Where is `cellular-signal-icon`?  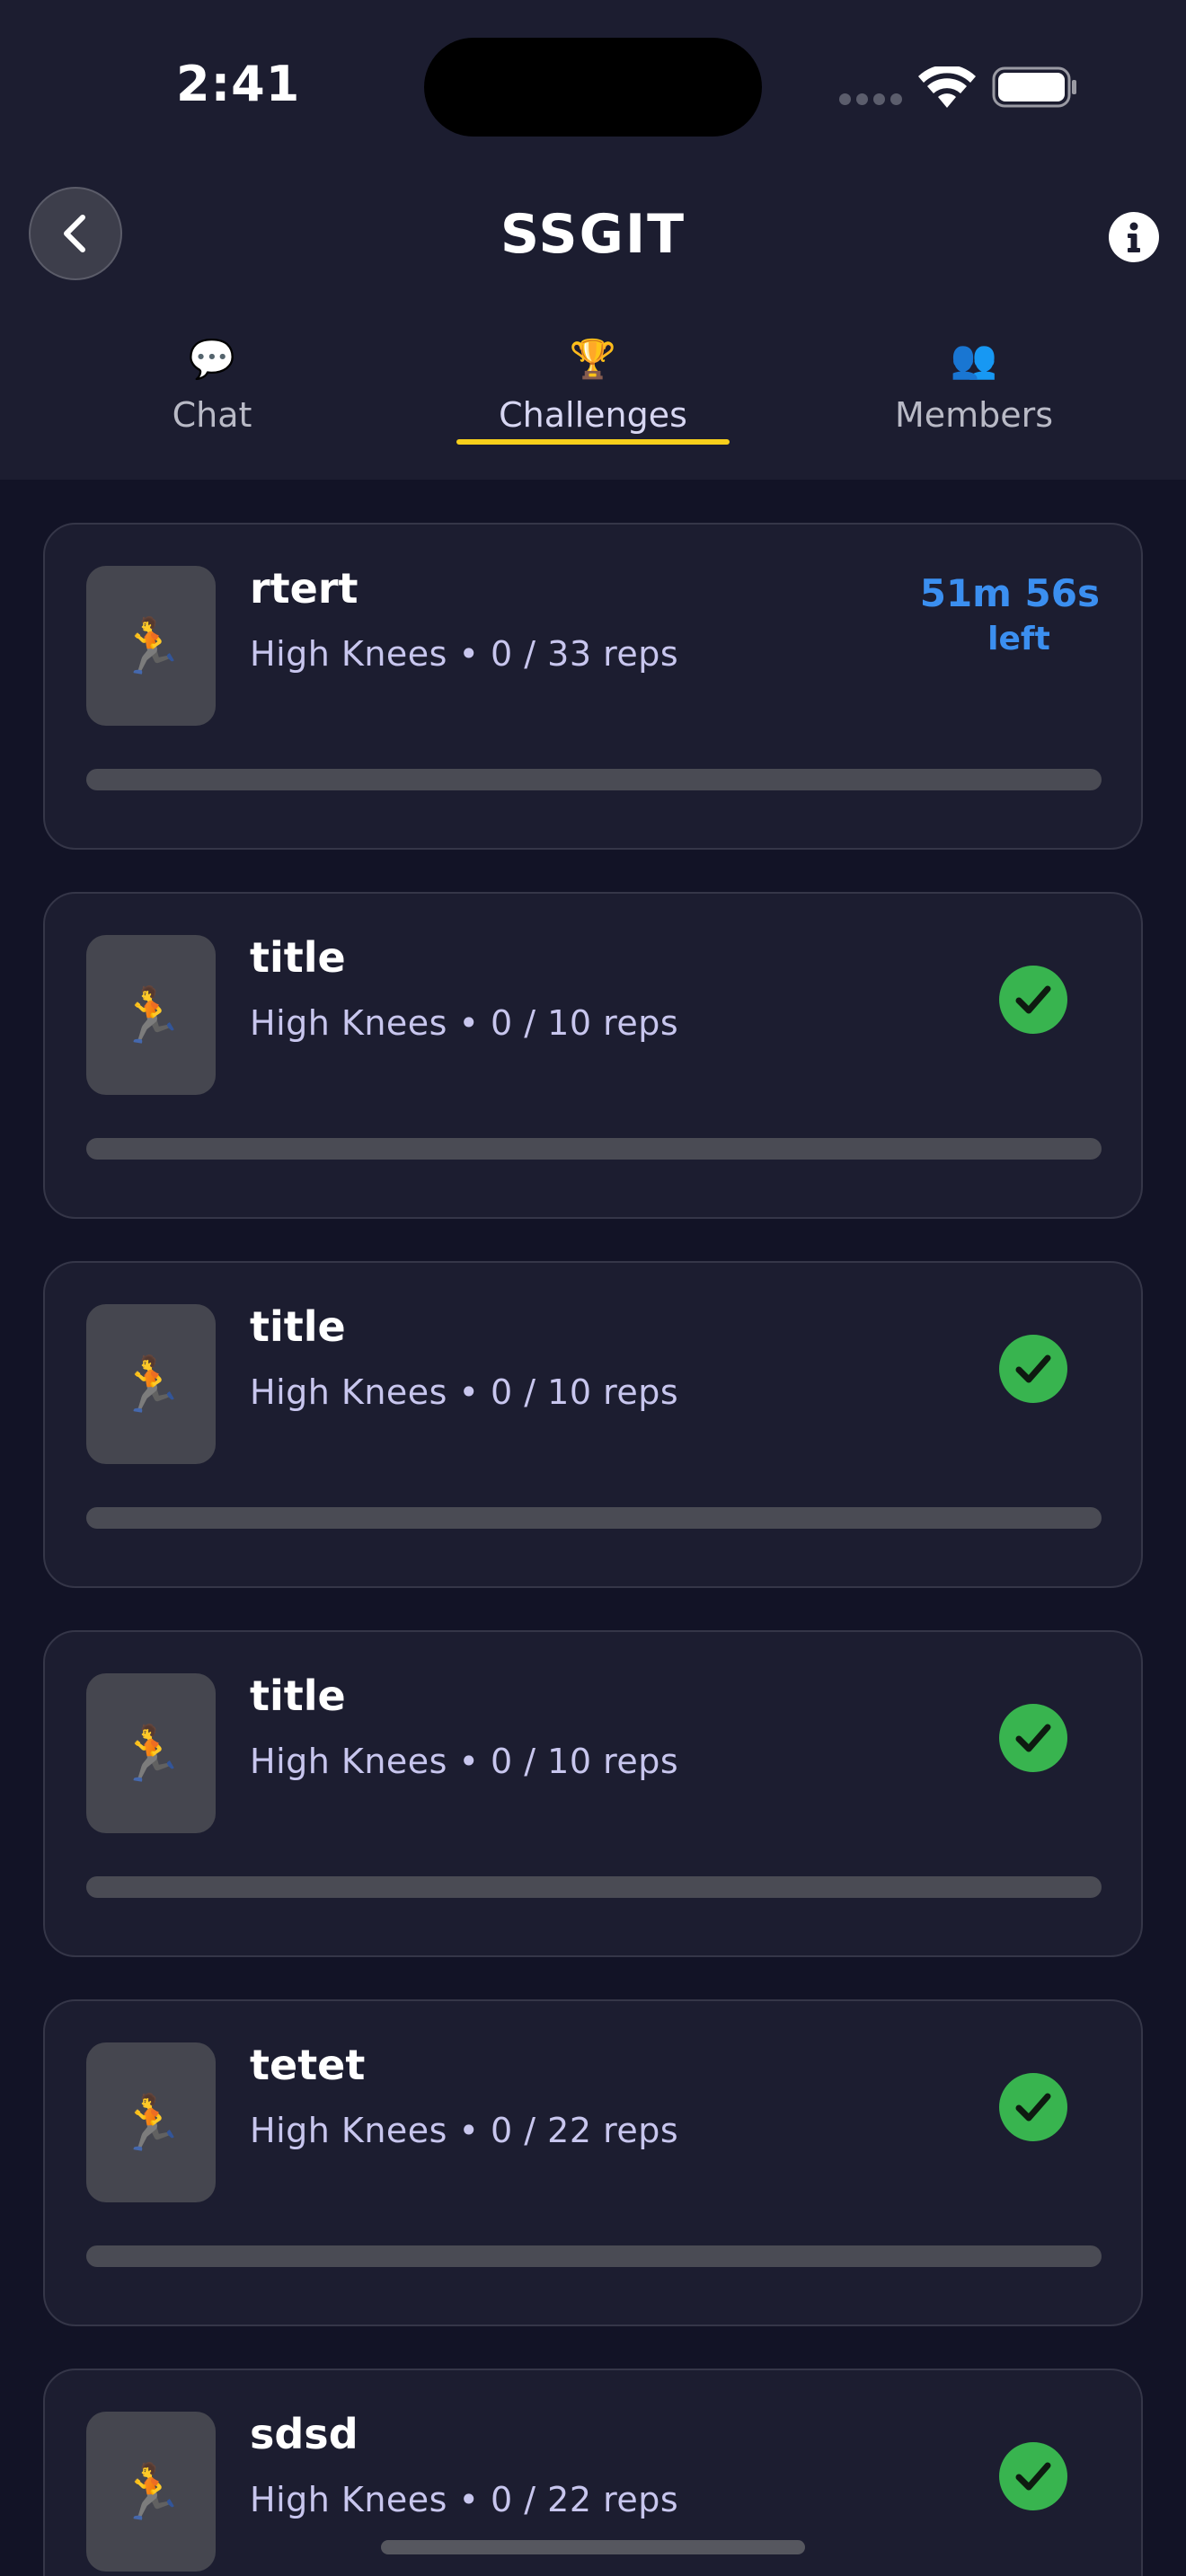
cellular-signal-icon is located at coordinates (870, 99).